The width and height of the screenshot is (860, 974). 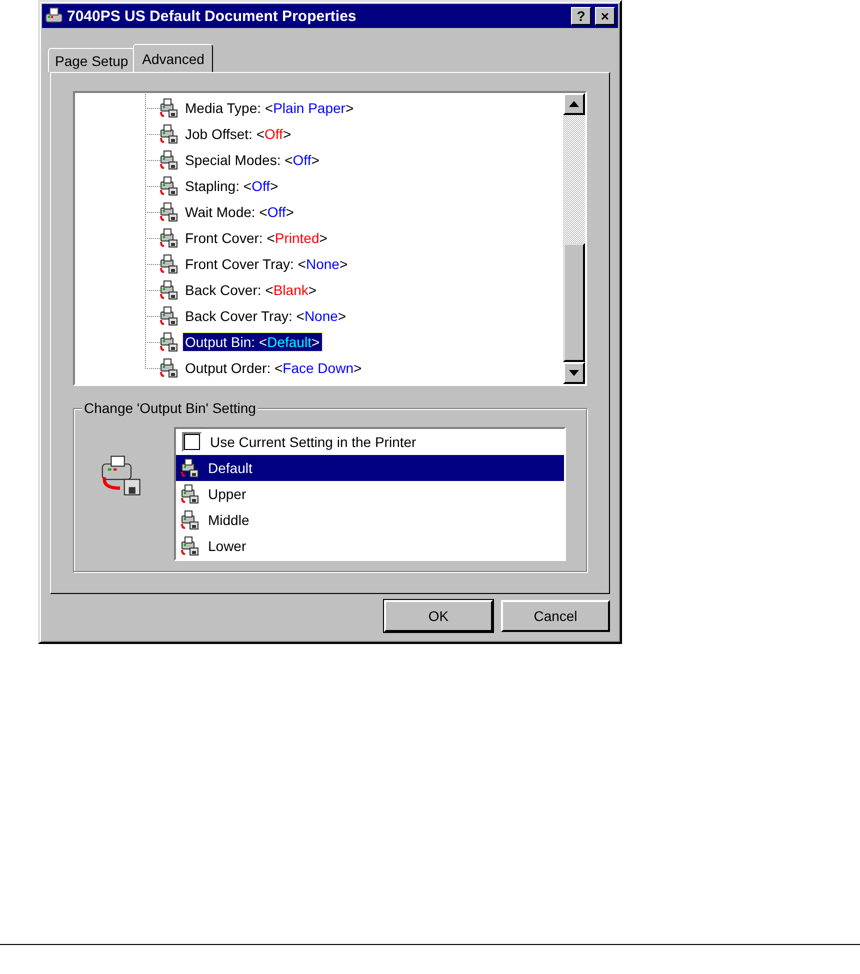 What do you see at coordinates (574, 104) in the screenshot?
I see `scroll-up-icon` at bounding box center [574, 104].